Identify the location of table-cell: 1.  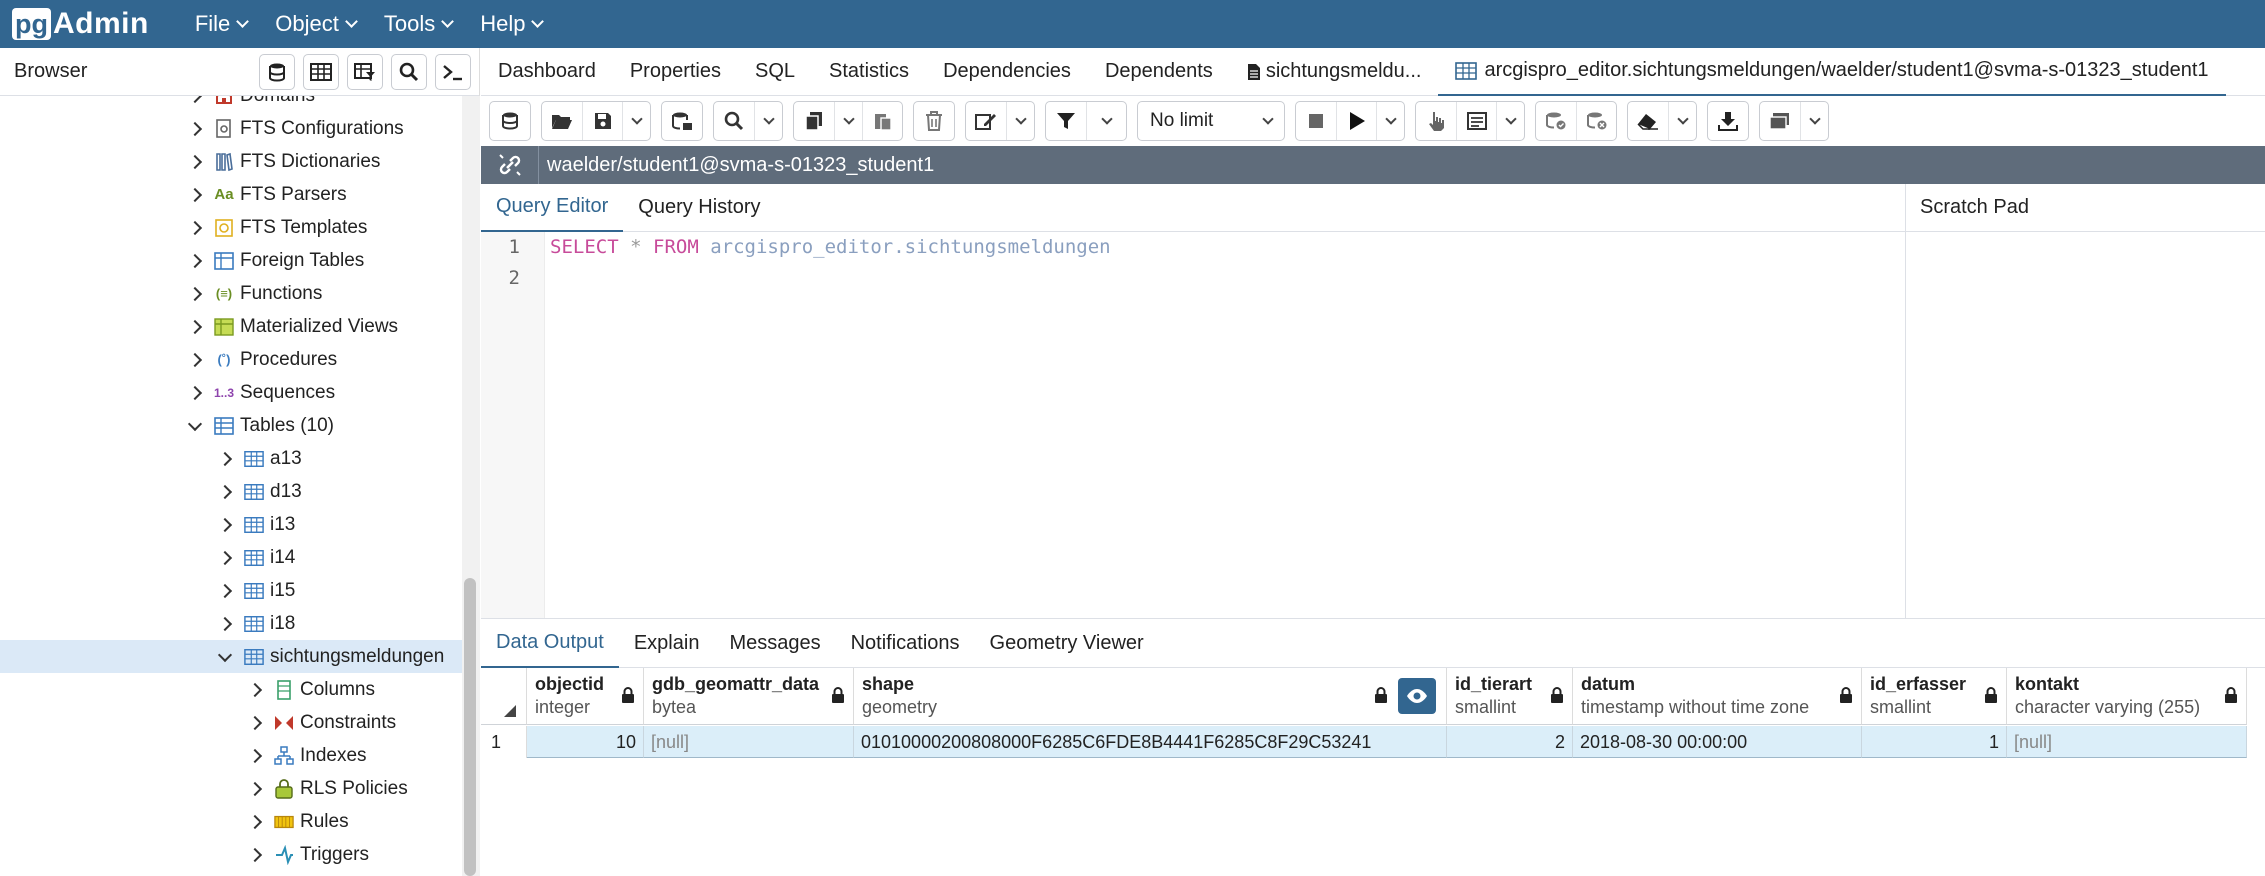
(1934, 742).